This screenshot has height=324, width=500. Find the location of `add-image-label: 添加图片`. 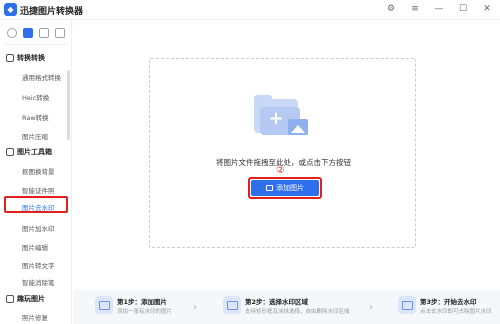

add-image-label: 添加图片 is located at coordinates (290, 188).